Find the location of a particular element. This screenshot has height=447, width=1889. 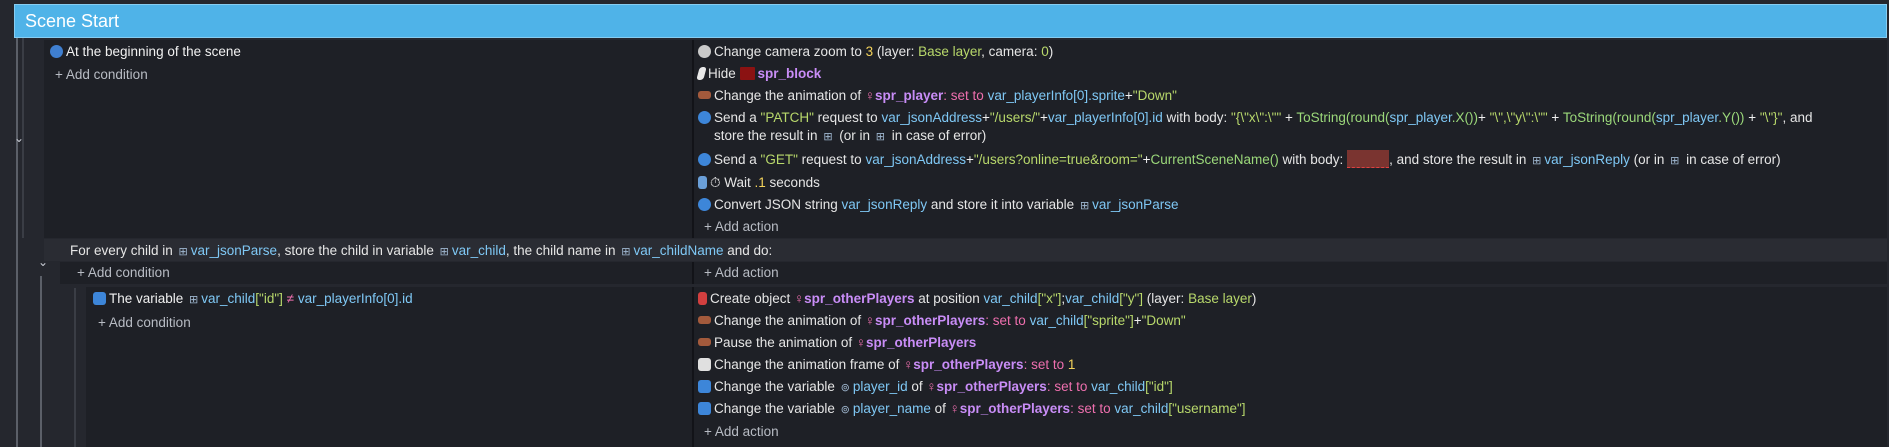

add-condition-link: + Add condition is located at coordinates (101, 75).